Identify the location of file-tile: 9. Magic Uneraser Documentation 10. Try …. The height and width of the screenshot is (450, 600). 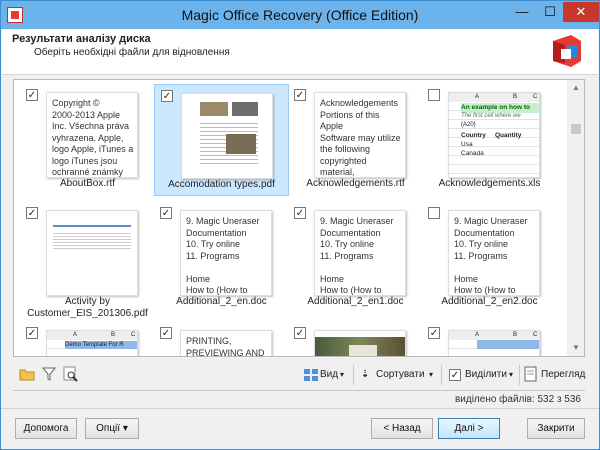
(489, 258).